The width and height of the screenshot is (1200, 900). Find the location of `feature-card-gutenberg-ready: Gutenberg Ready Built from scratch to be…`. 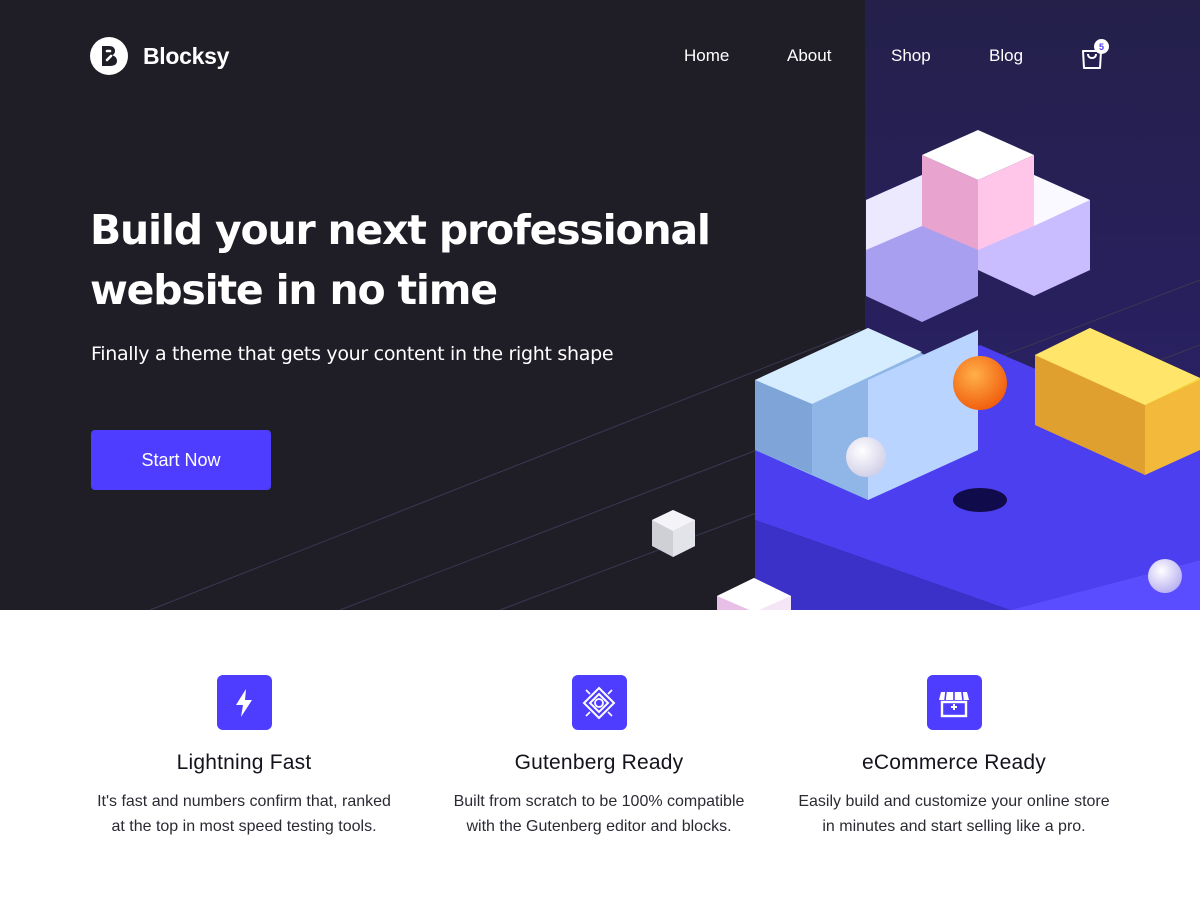

feature-card-gutenberg-ready: Gutenberg Ready Built from scratch to be… is located at coordinates (599, 757).